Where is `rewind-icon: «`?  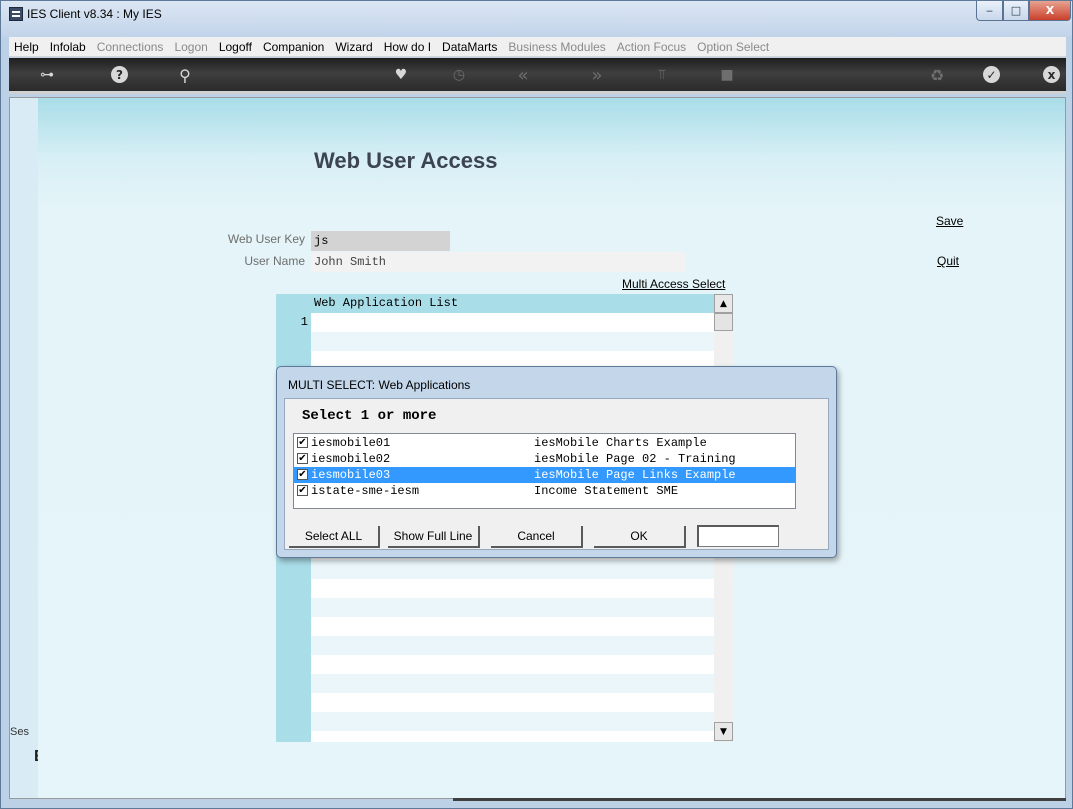
rewind-icon: « is located at coordinates (523, 75).